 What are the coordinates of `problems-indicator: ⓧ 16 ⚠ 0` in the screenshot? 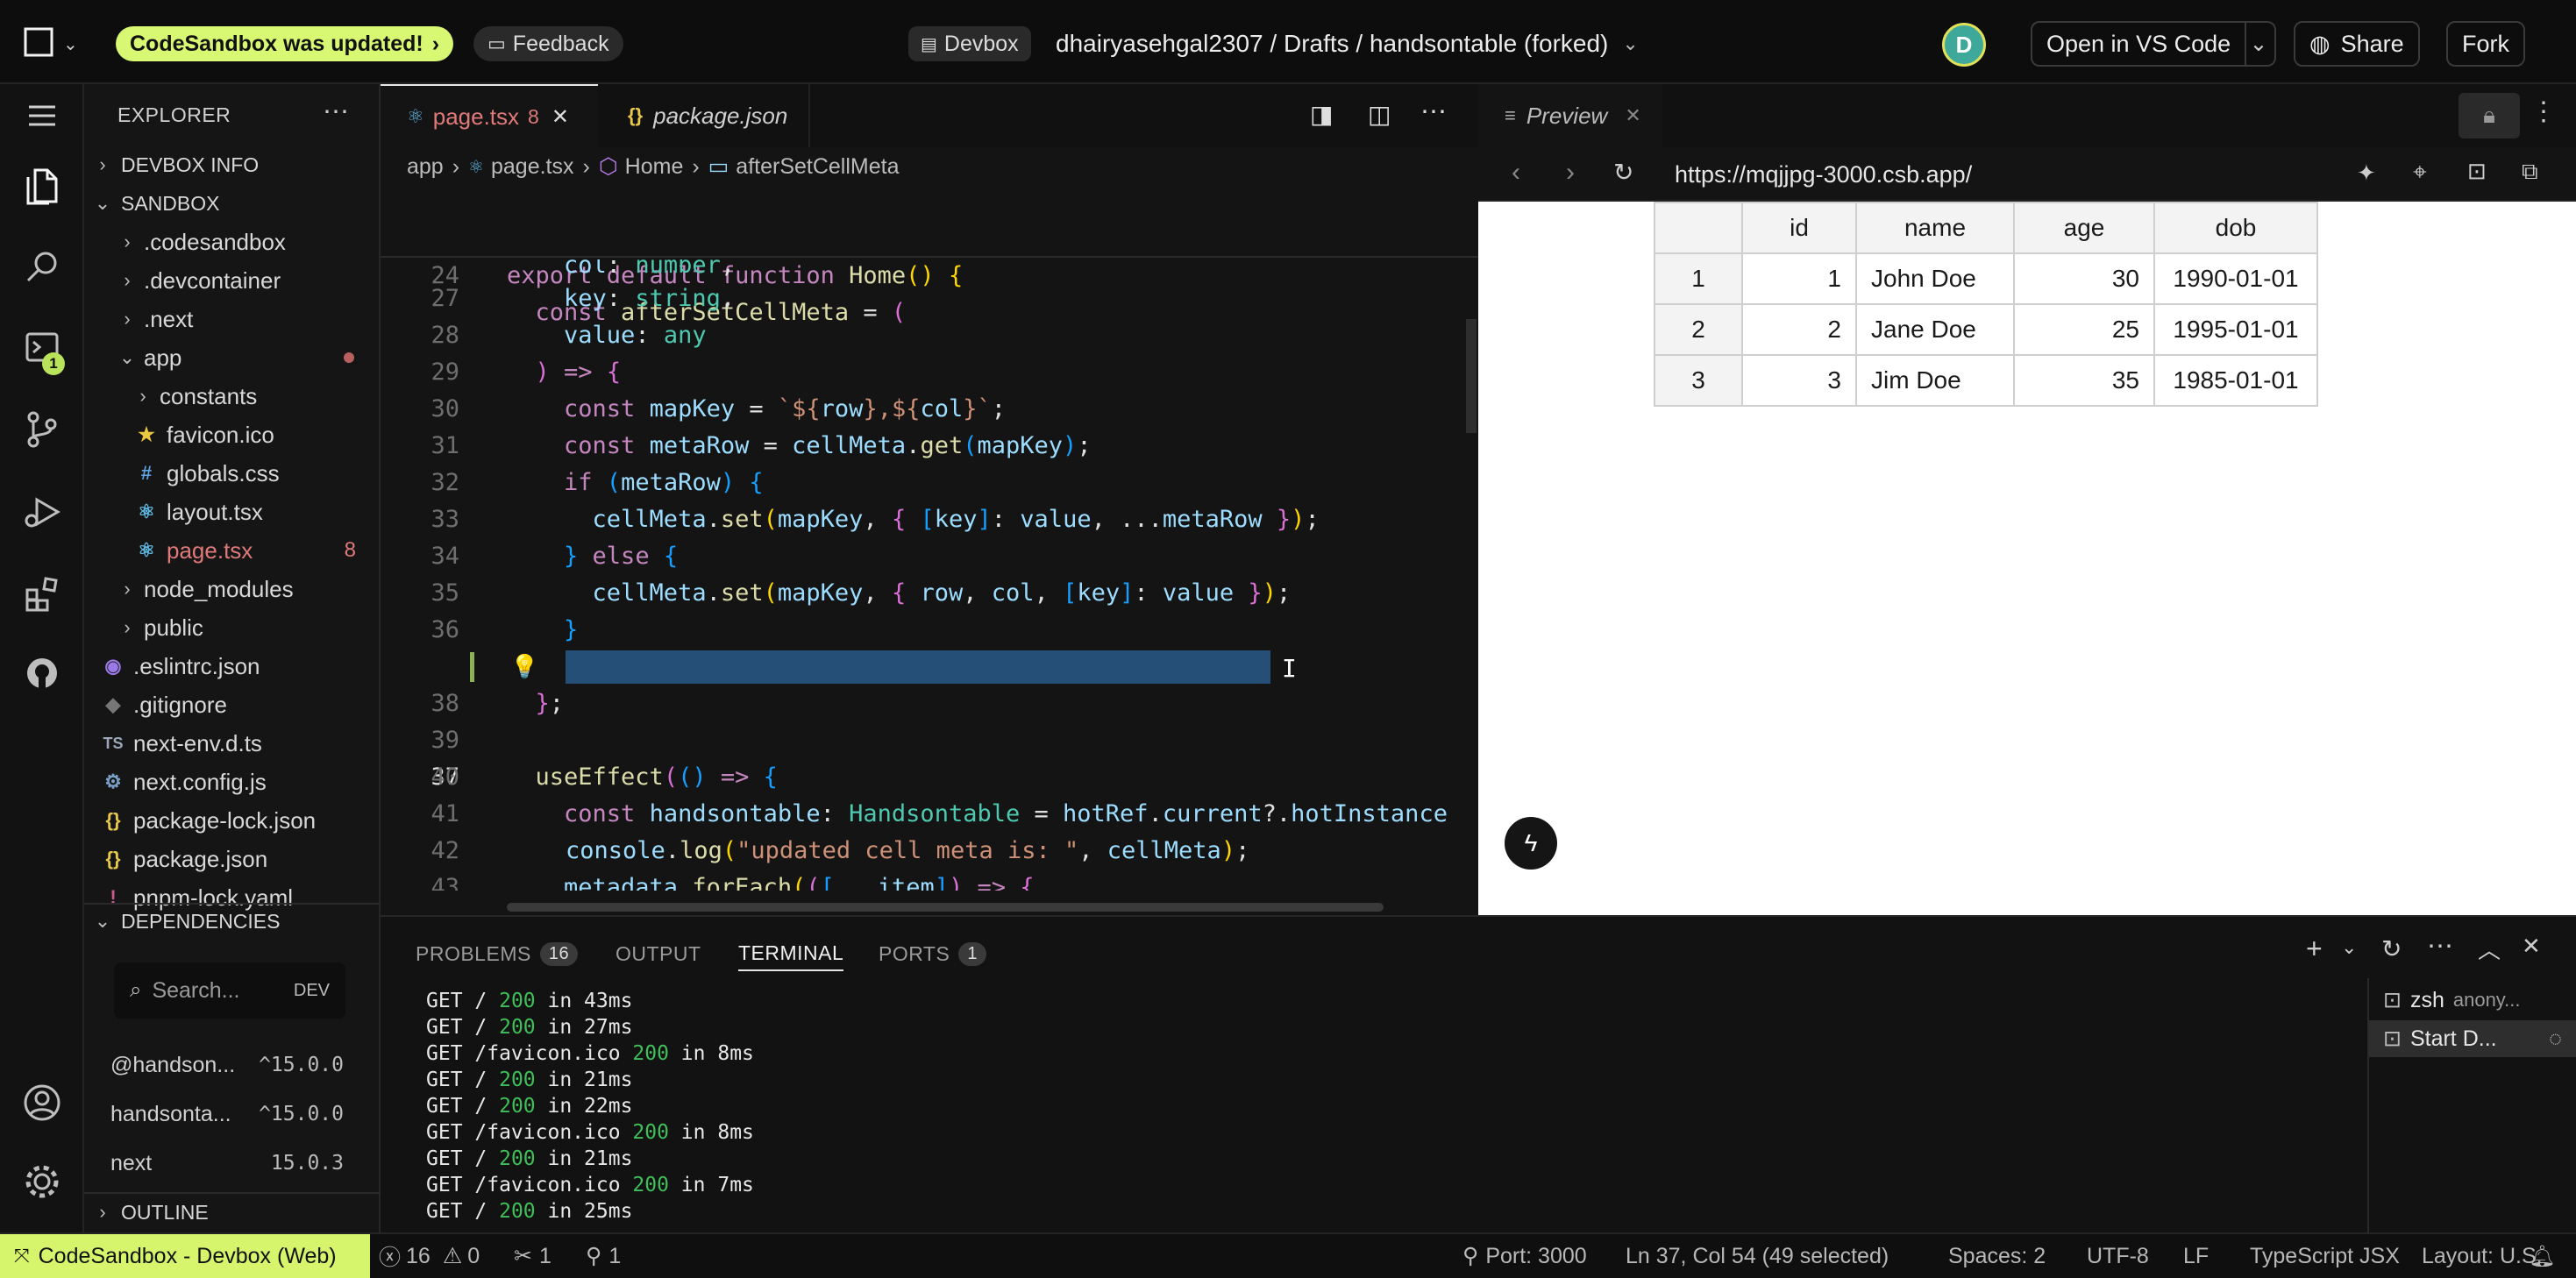 It's located at (429, 1256).